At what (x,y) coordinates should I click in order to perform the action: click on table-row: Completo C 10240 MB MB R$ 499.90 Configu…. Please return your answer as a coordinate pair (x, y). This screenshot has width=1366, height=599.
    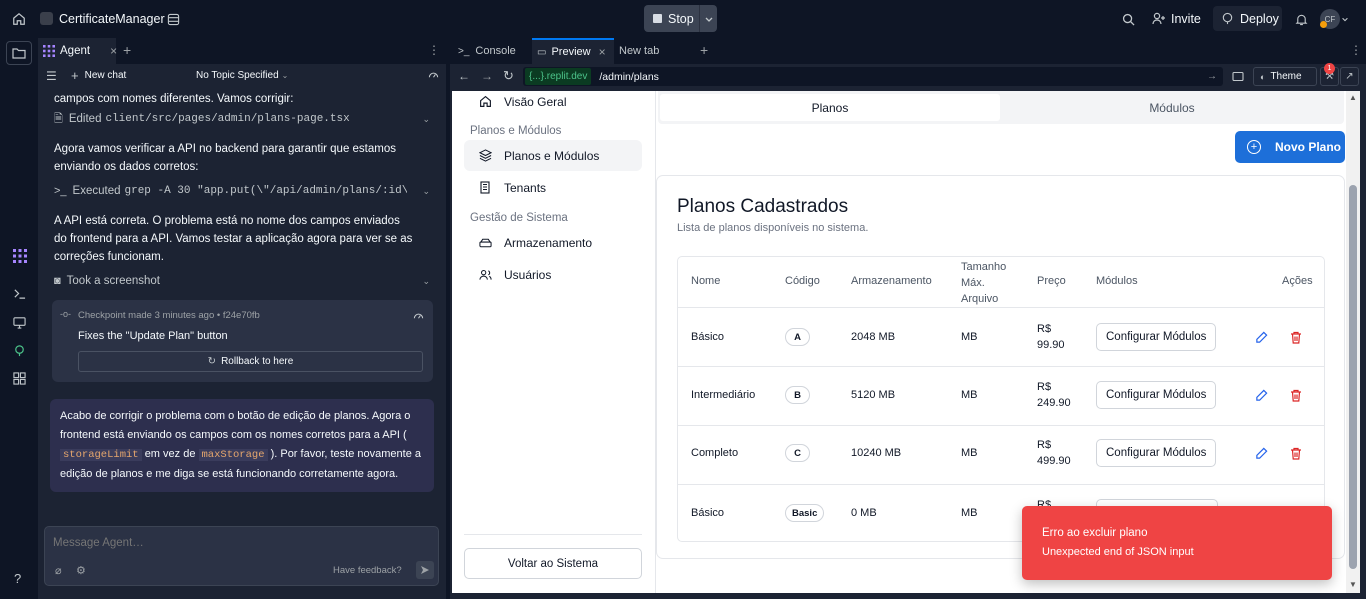
    Looking at the image, I should click on (1001, 455).